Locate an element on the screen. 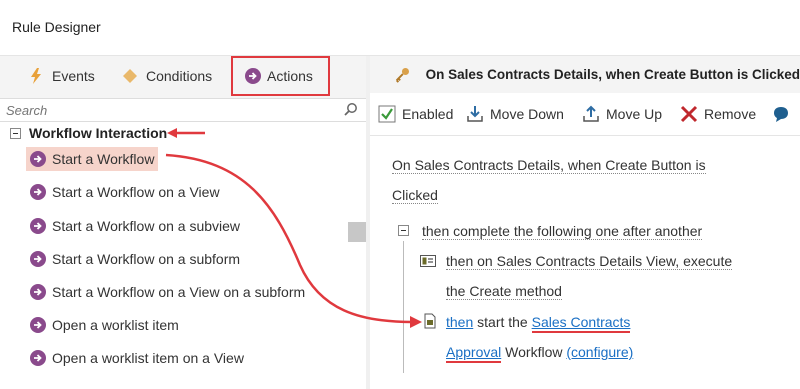 The width and height of the screenshot is (800, 389). view-method-icon is located at coordinates (428, 261).